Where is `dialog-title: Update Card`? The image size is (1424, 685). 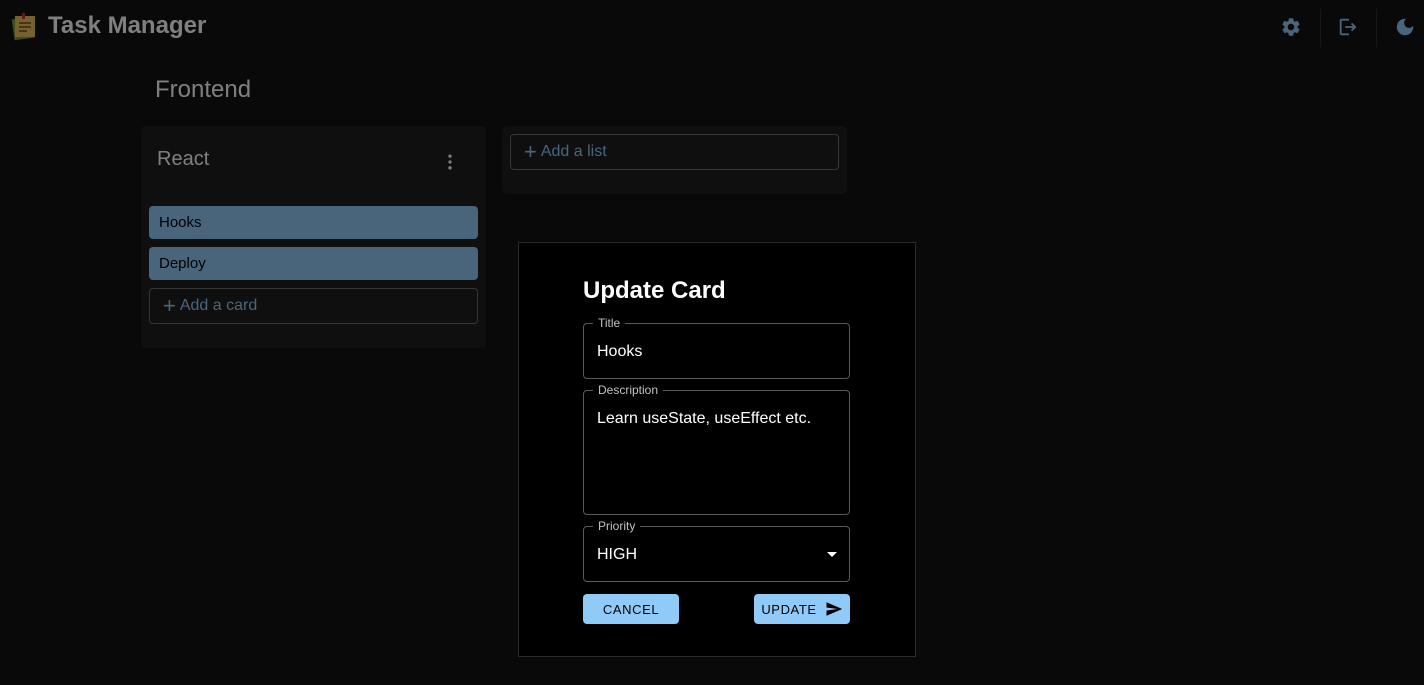
dialog-title: Update Card is located at coordinates (654, 290).